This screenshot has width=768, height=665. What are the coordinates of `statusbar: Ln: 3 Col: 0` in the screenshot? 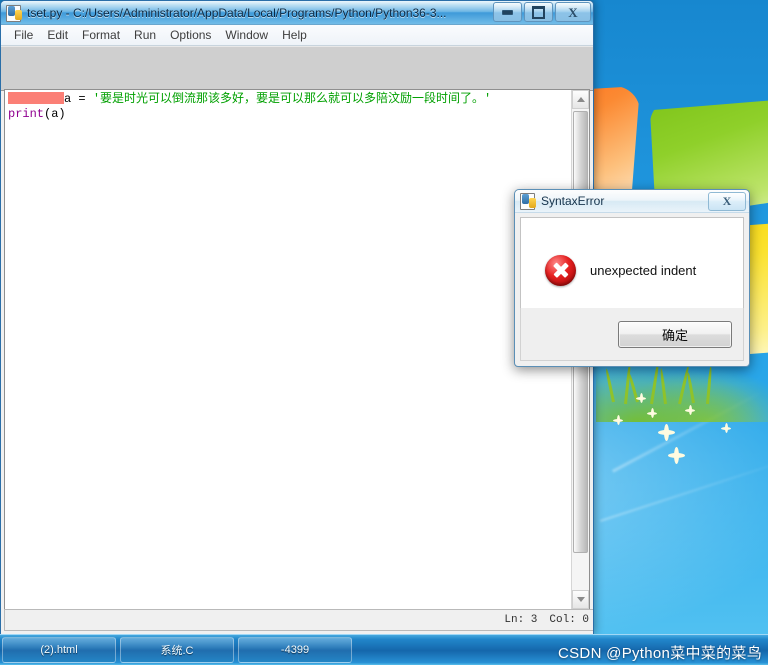 It's located at (298, 620).